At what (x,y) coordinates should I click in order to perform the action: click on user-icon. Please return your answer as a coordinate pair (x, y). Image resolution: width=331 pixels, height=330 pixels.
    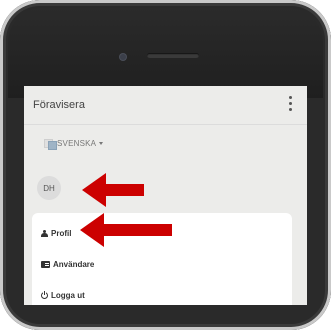
    Looking at the image, I should click on (44, 233).